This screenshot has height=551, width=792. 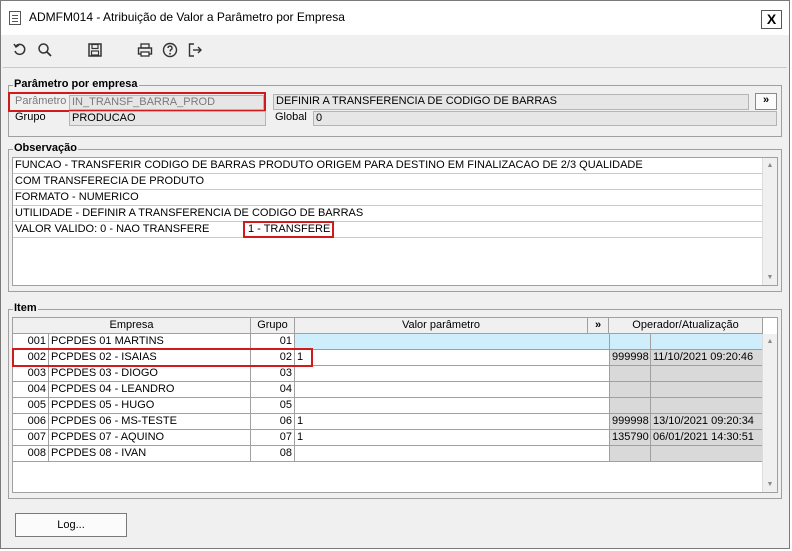 I want to click on empresa-name-cell: PCPDES 08 - IVAN, so click(x=150, y=454).